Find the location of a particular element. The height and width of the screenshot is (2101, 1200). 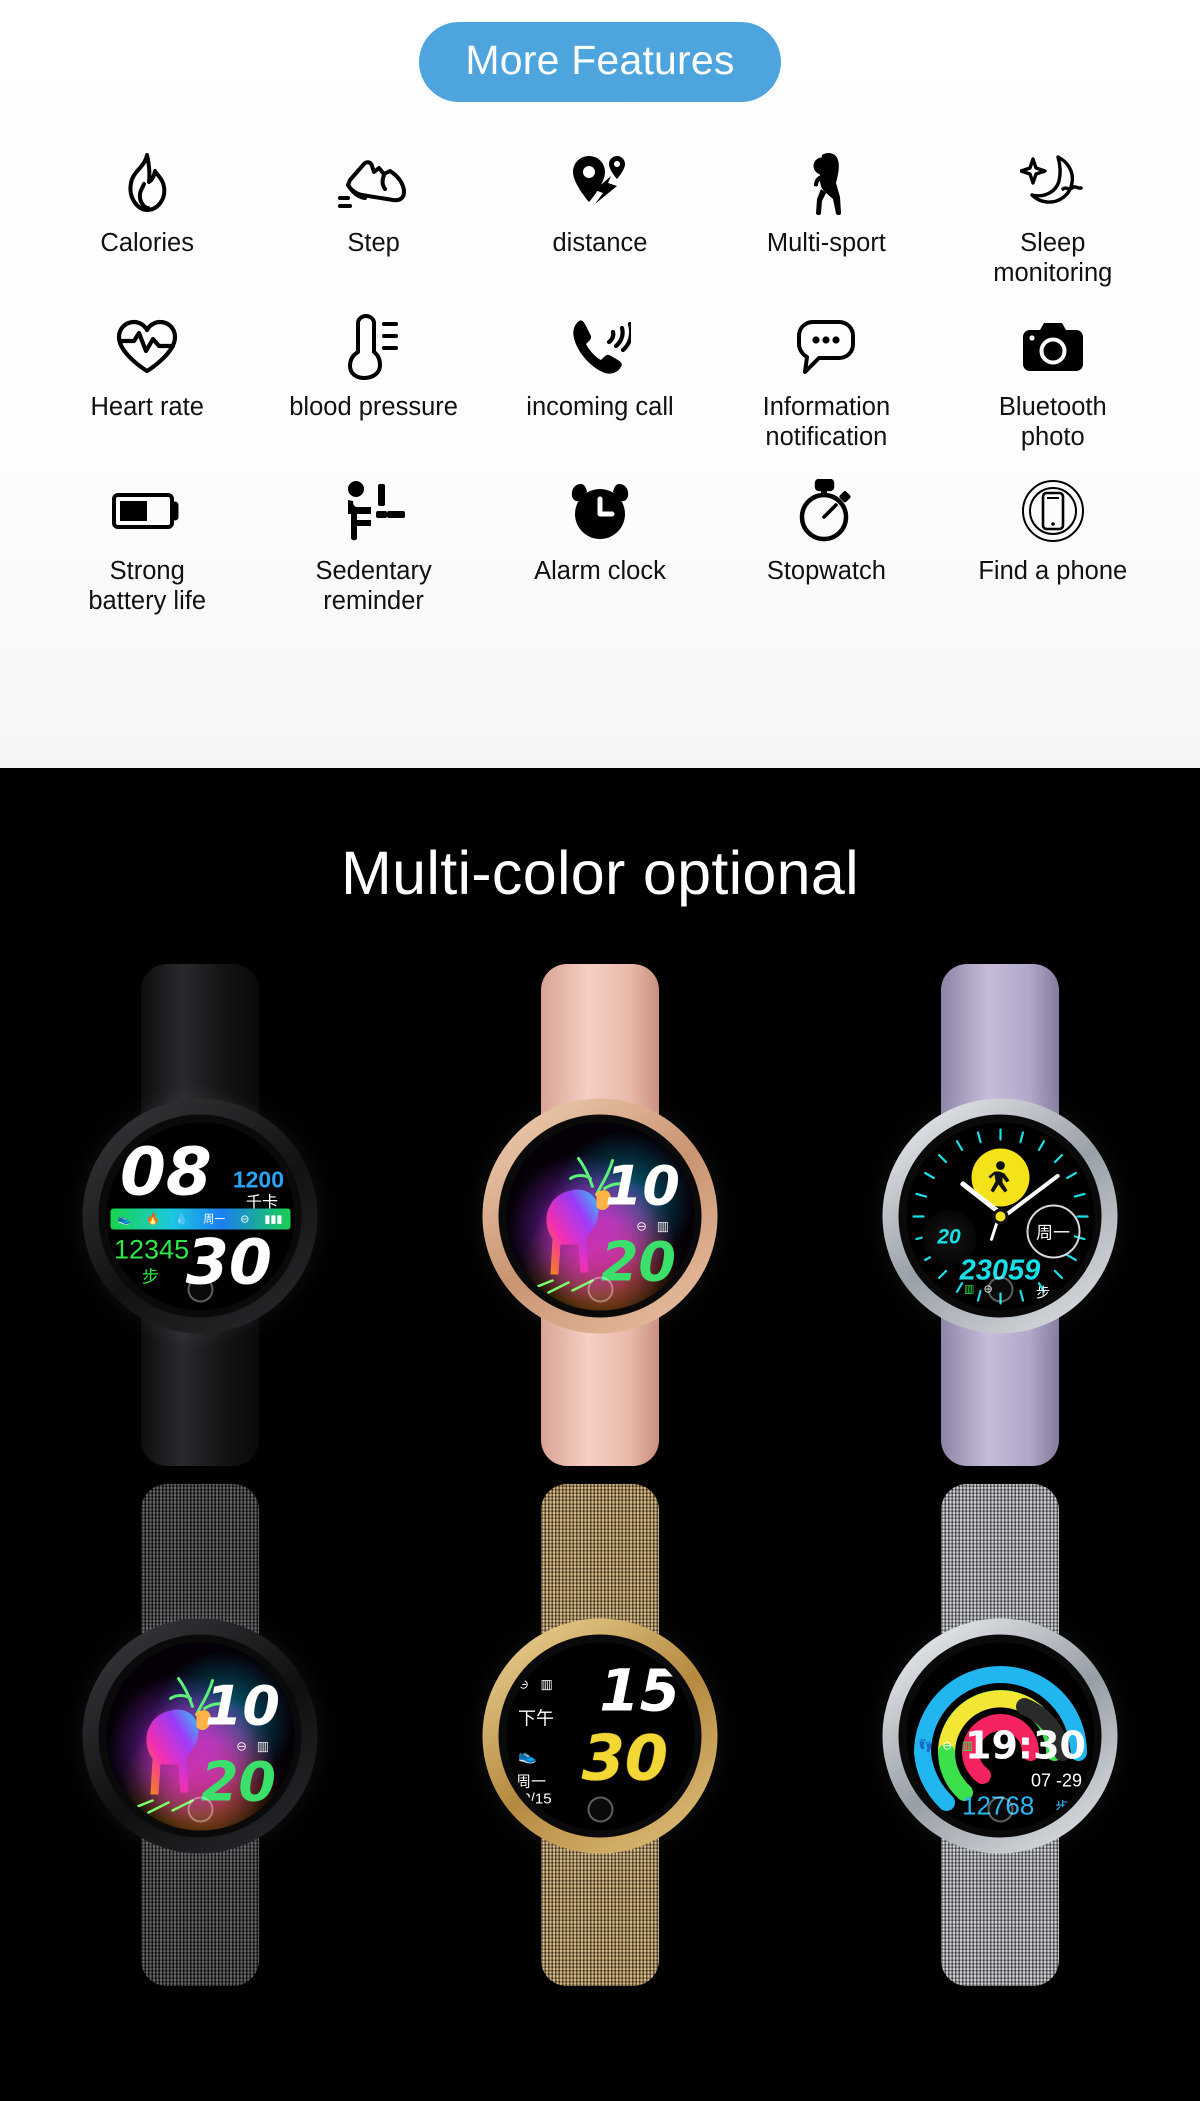

watch-bezel: 20 周一 23059 步 ▥ ⊖ is located at coordinates (1000, 1216).